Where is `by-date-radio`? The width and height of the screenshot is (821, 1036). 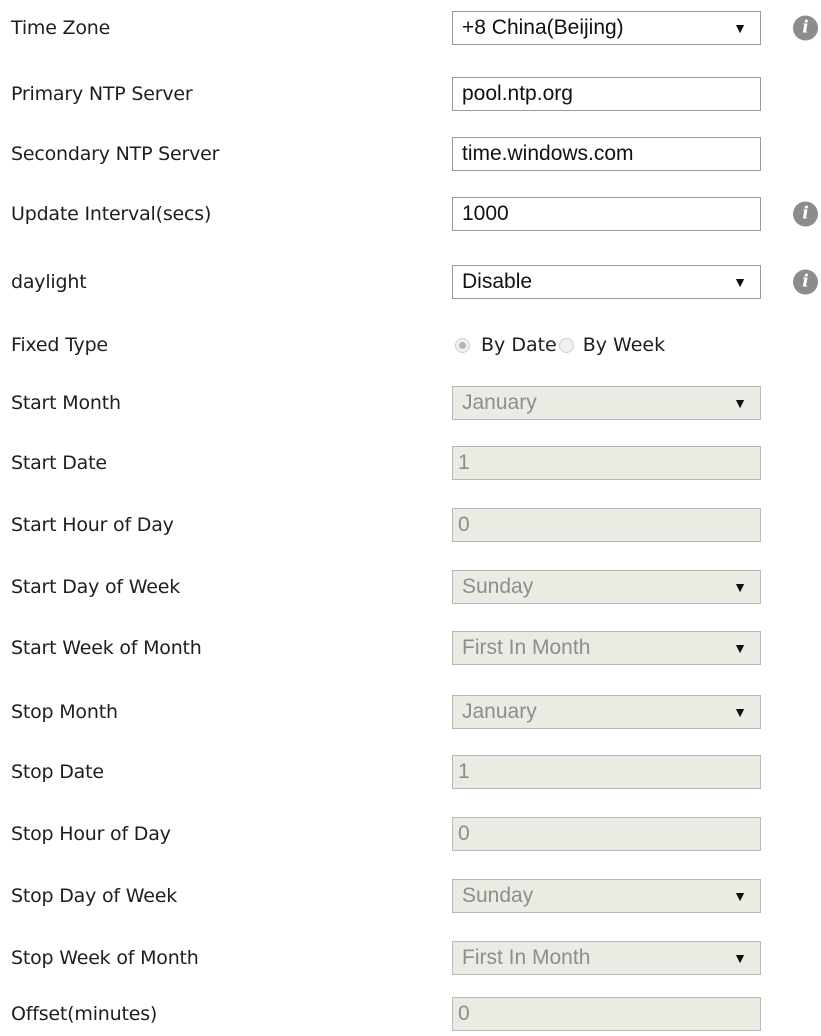 by-date-radio is located at coordinates (462, 345).